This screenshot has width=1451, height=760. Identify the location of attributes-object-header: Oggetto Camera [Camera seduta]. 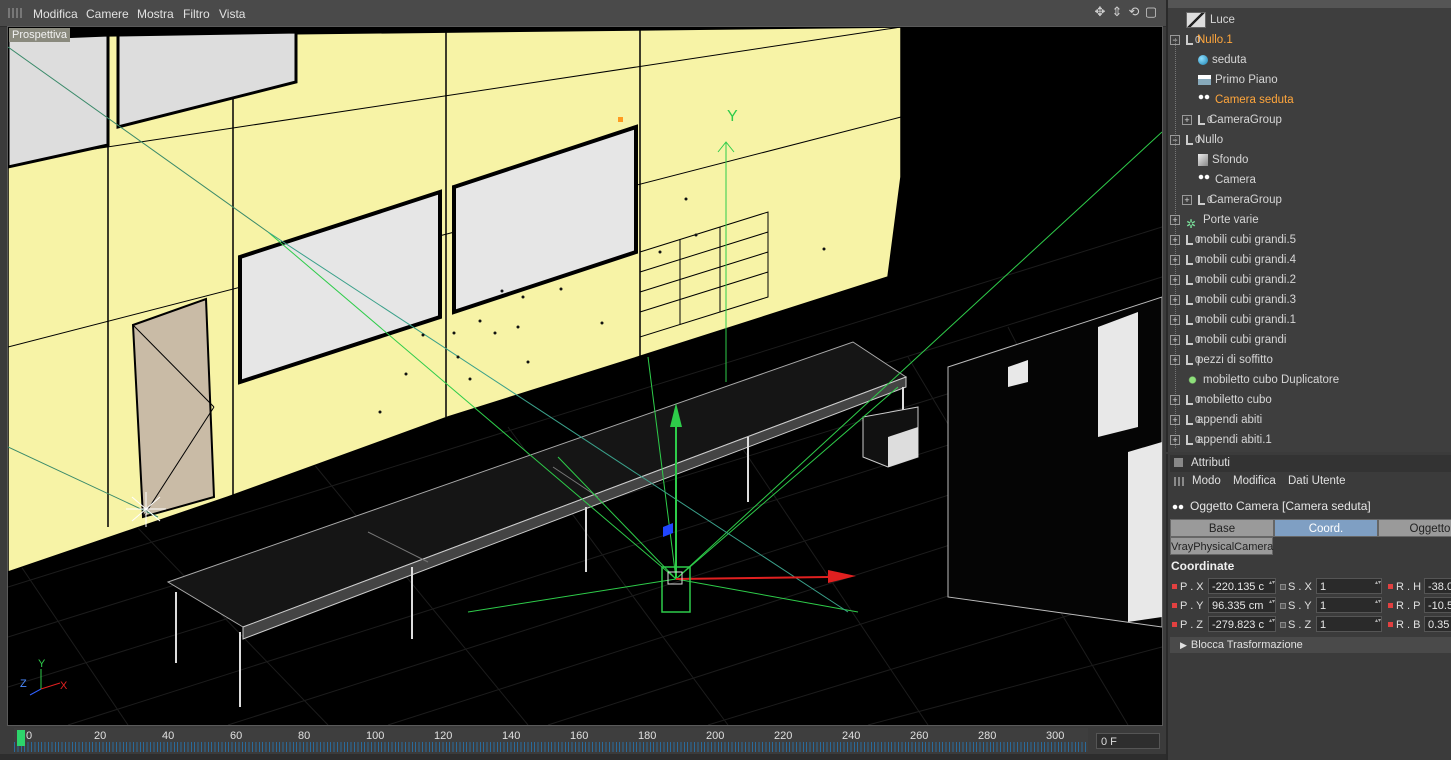
(1311, 506).